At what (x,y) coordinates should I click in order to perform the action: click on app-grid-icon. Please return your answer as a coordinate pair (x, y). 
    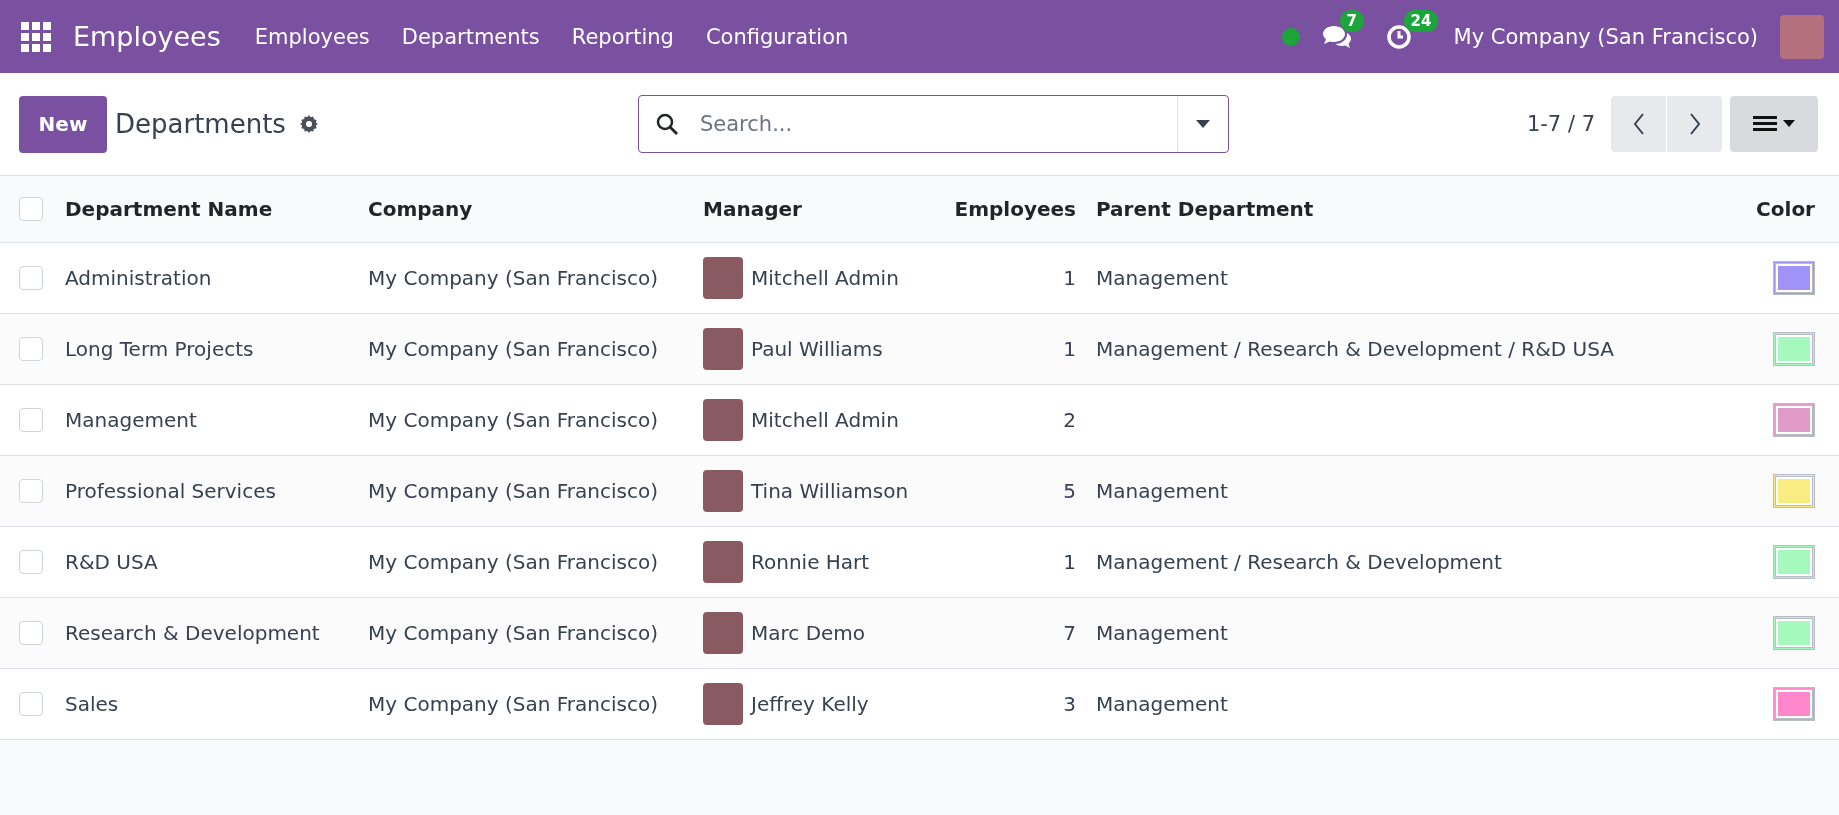
    Looking at the image, I should click on (36, 36).